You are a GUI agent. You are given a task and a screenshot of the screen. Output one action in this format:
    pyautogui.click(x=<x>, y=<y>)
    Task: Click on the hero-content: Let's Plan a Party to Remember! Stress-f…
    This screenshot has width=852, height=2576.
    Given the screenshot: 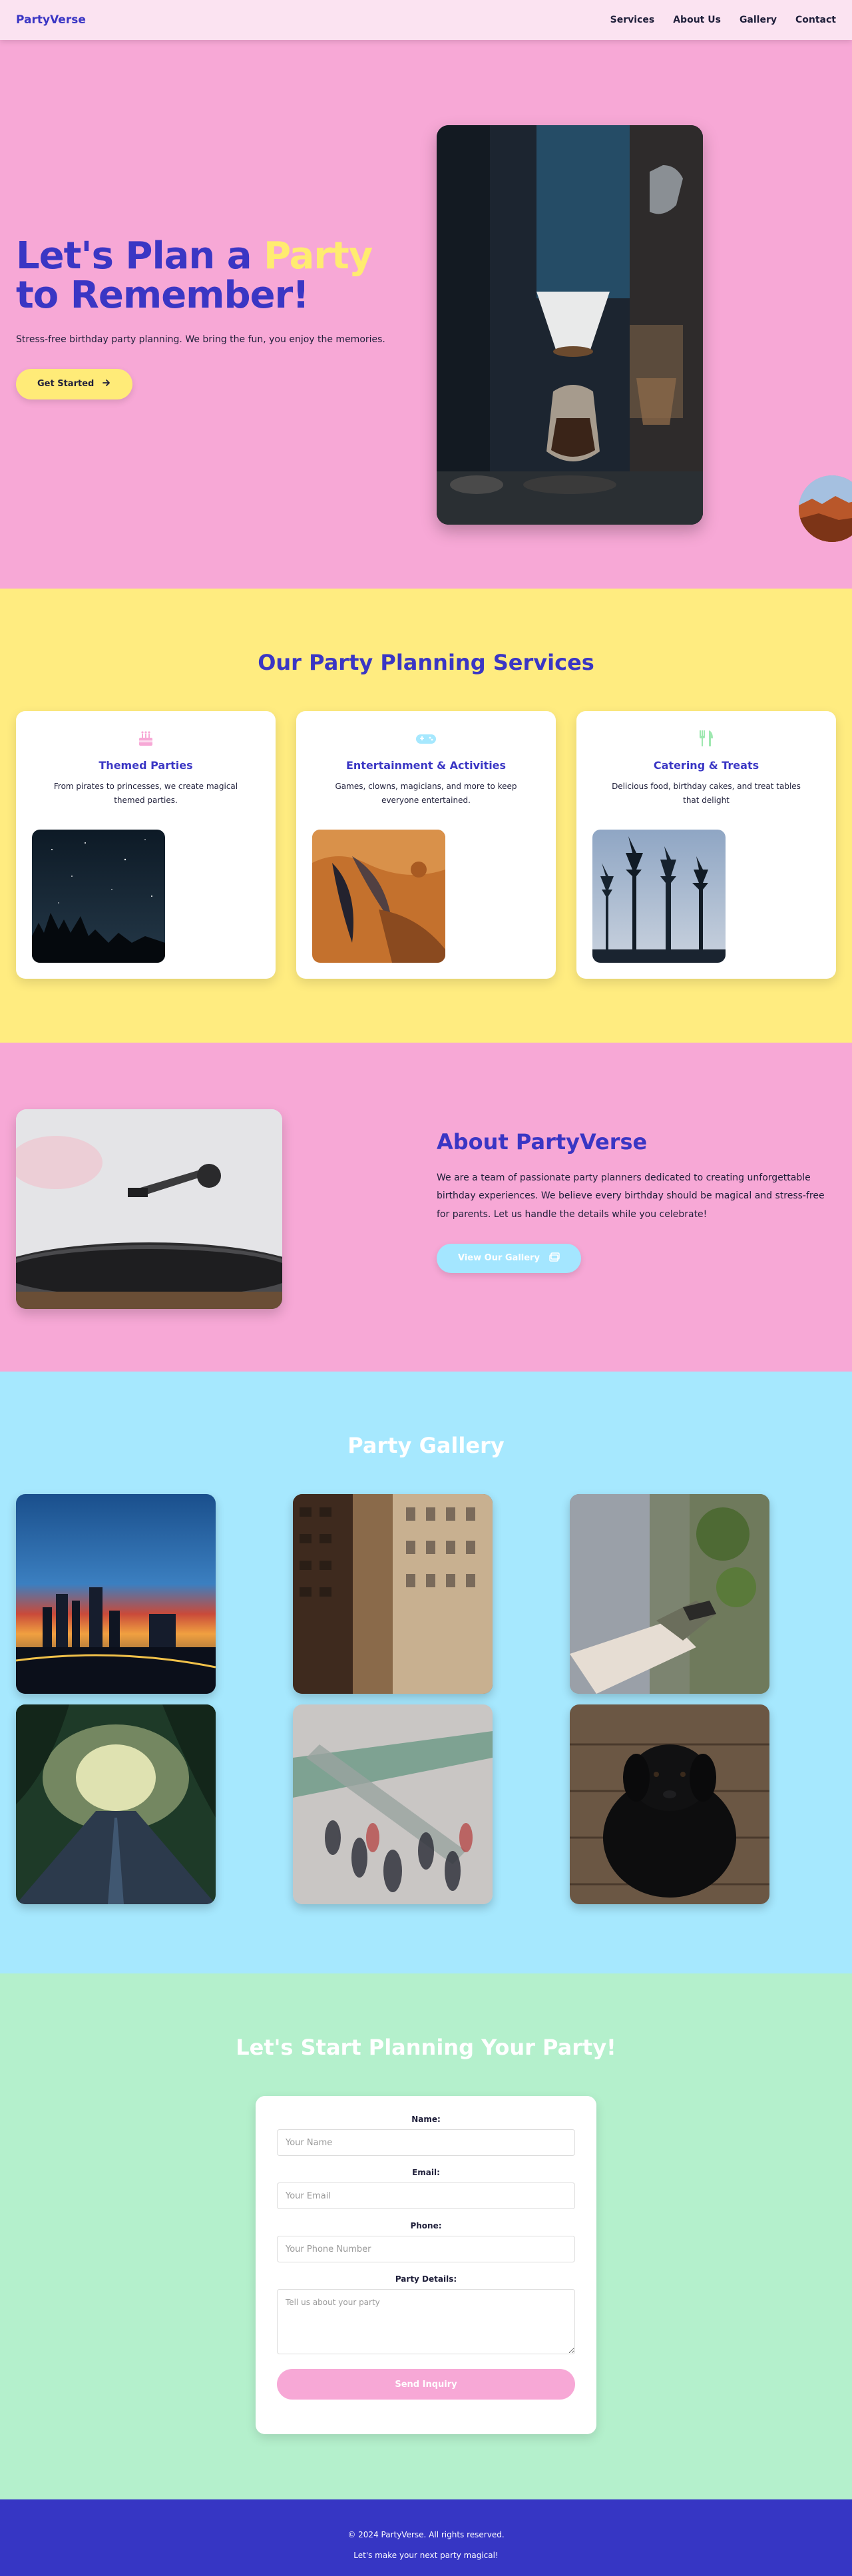 What is the action you would take?
    pyautogui.click(x=202, y=318)
    